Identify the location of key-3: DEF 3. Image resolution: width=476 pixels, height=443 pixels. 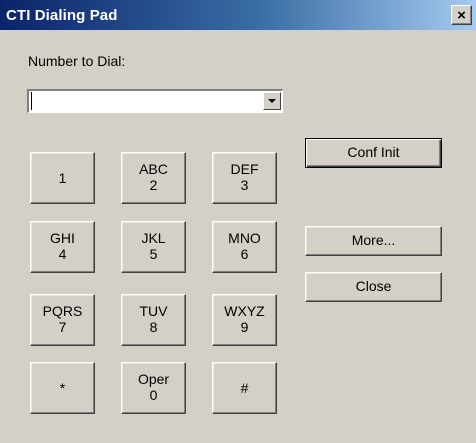
(244, 178).